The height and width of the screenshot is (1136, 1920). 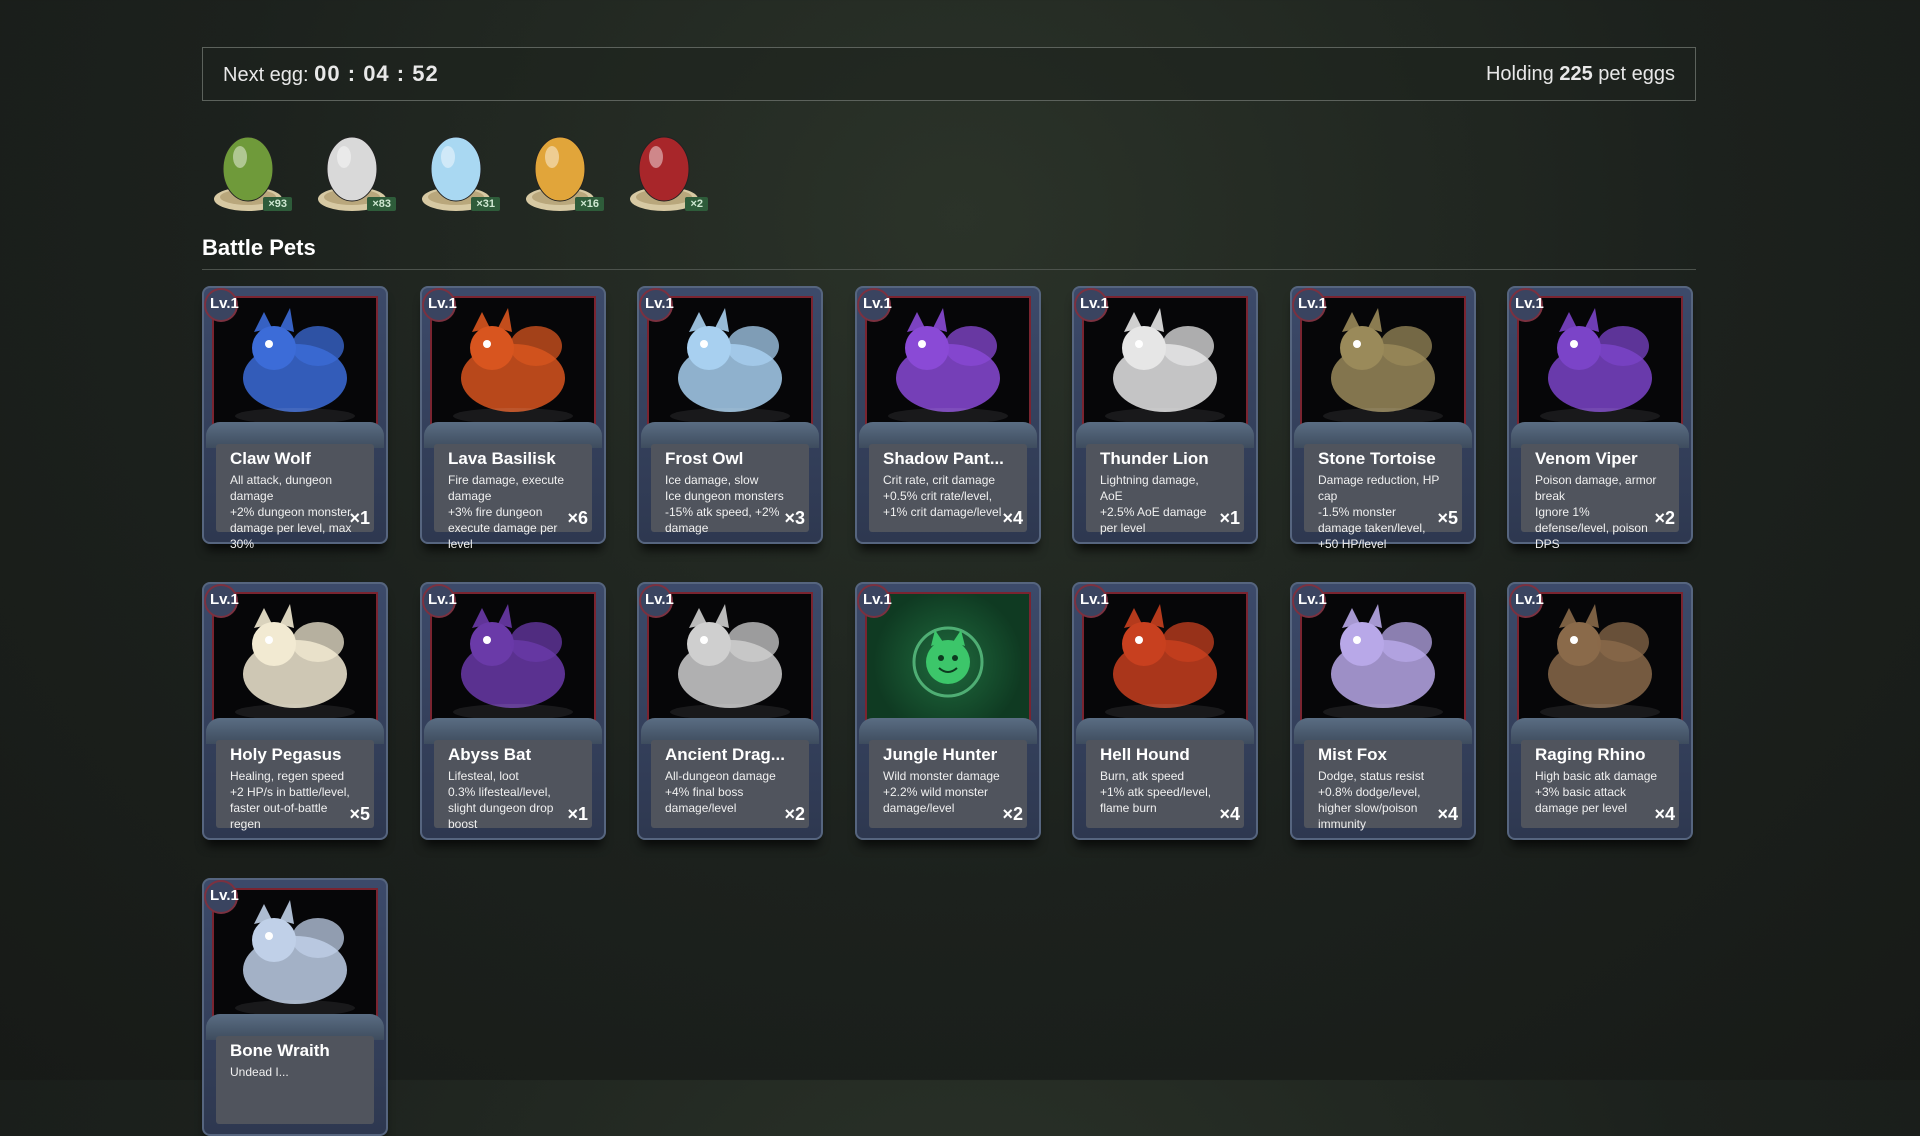 What do you see at coordinates (251, 170) in the screenshot?
I see `green-egg-slot: ×93` at bounding box center [251, 170].